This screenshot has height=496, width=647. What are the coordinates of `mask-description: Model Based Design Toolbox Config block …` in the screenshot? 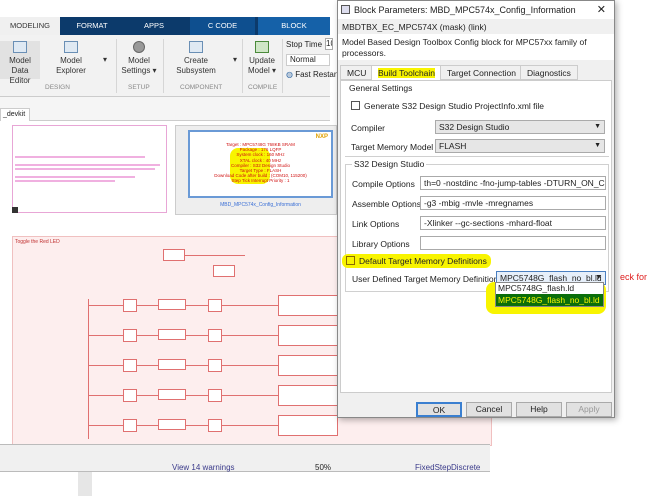 It's located at (476, 47).